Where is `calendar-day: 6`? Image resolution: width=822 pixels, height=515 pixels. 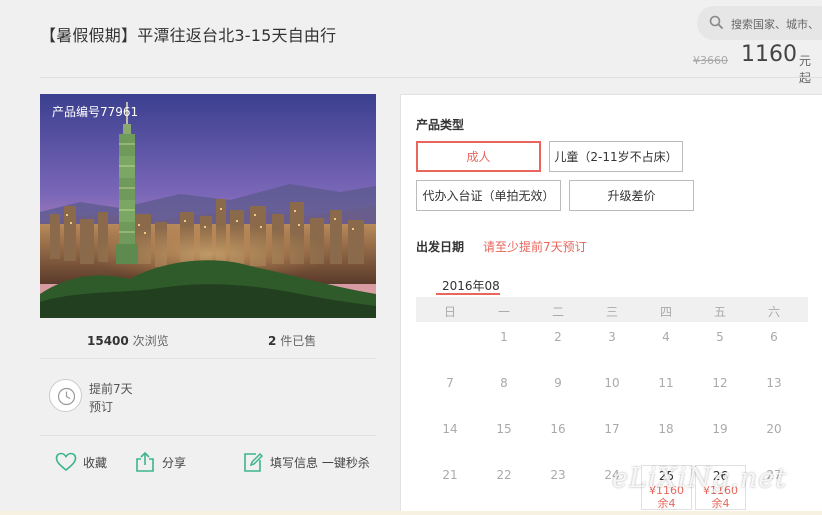 calendar-day: 6 is located at coordinates (774, 337).